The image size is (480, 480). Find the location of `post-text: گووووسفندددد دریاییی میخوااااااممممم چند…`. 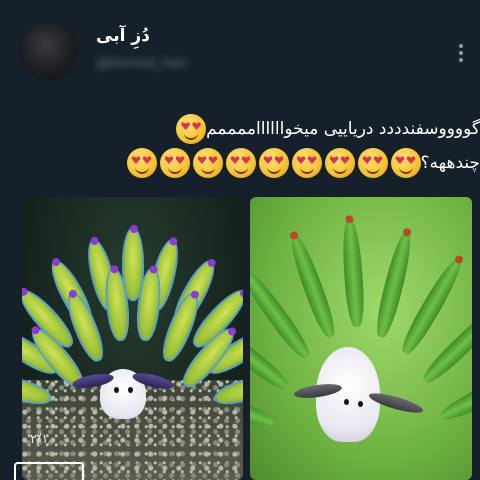

post-text: گووووسفندددد دریاییی میخوااااااممممم چند… is located at coordinates (255, 146).